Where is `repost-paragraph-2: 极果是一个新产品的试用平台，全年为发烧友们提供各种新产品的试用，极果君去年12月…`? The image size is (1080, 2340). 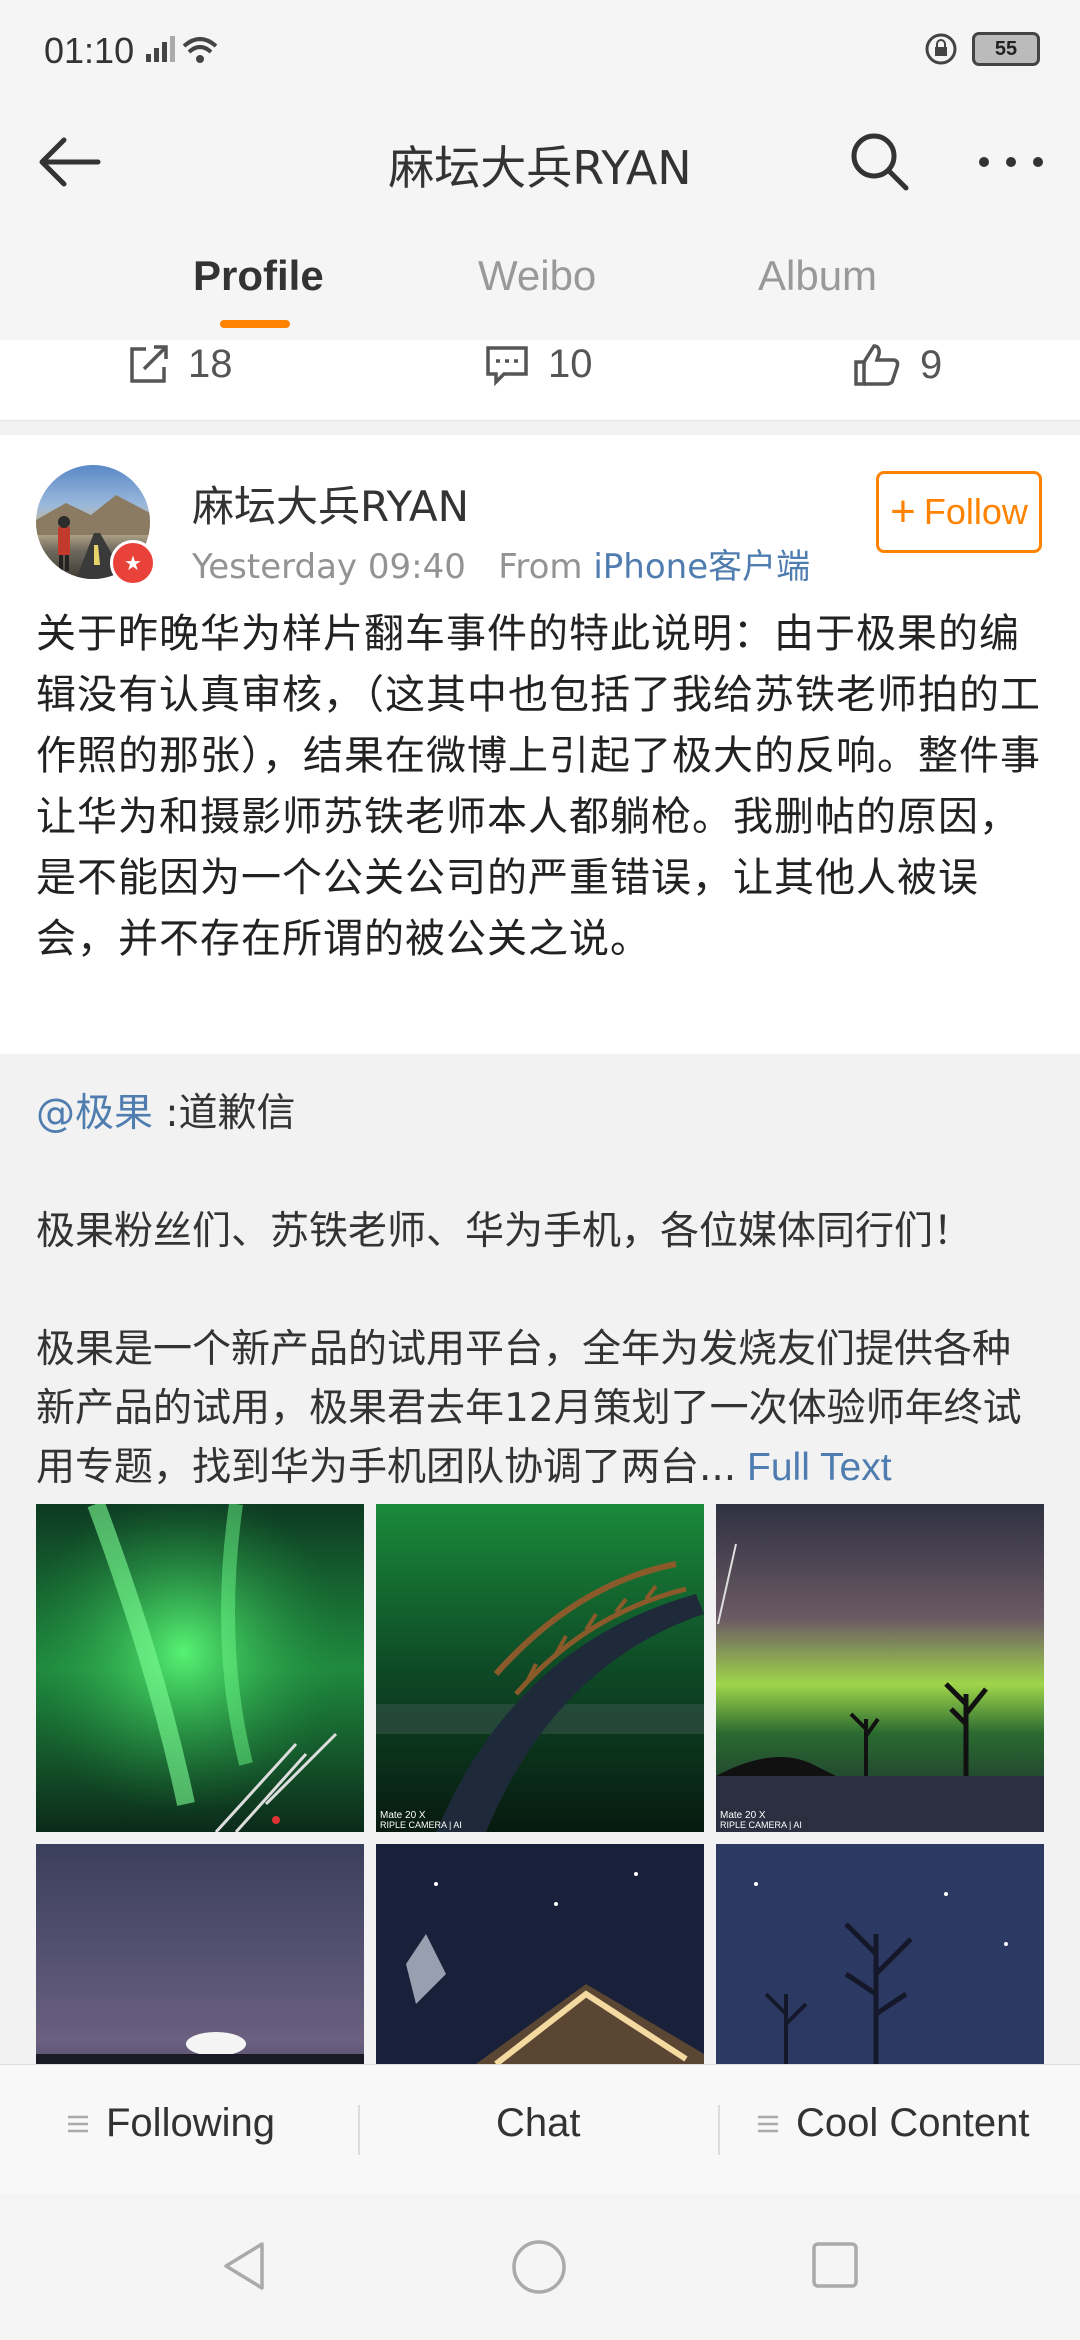 repost-paragraph-2: 极果是一个新产品的试用平台，全年为发烧友们提供各种新产品的试用，极果君去年12月… is located at coordinates (541, 1408).